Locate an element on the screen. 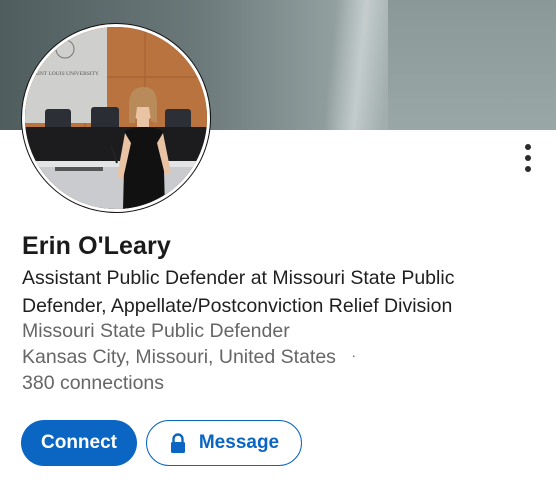 The image size is (556, 493). profile-location-row: Kansas City, Missouri, United States · is located at coordinates (189, 357).